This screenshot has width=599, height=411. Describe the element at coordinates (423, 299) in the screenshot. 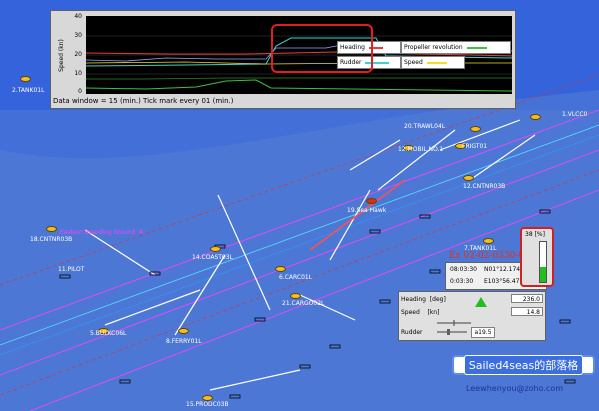

I see `heading-row: Heading [deg]` at that location.